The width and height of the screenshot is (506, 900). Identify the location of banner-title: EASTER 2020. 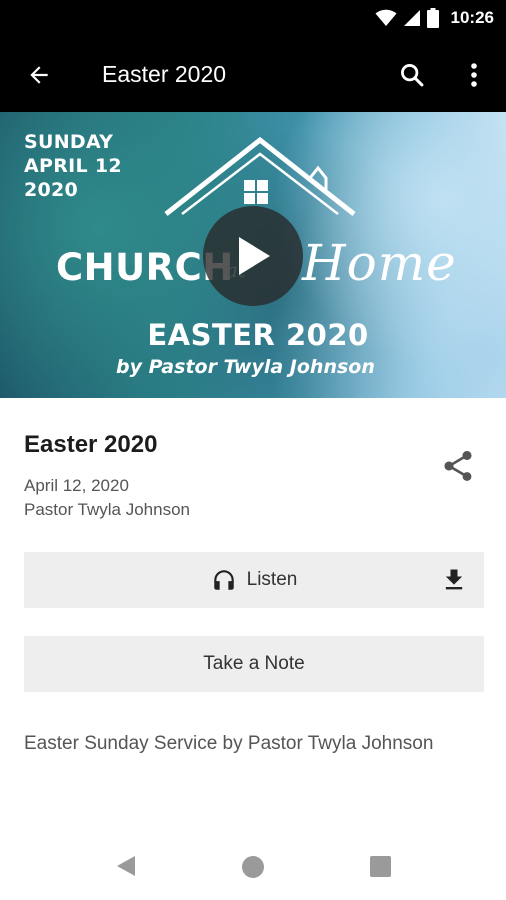
(258, 335).